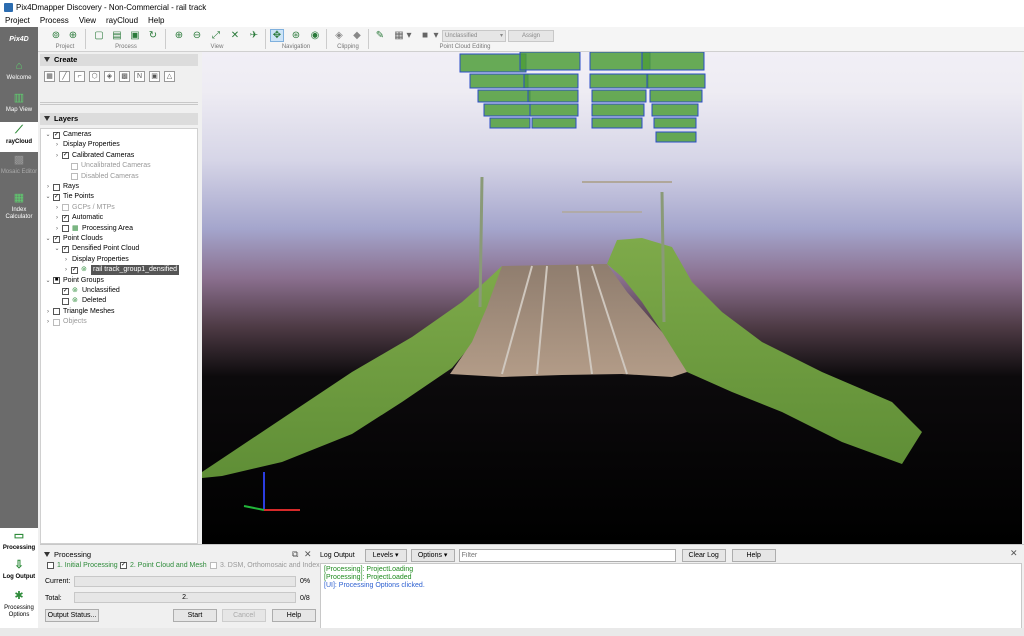 This screenshot has width=1024, height=636. Describe the element at coordinates (264, 565) in the screenshot. I see `step3-row: 3. DSM, Orthomosaic and Index` at that location.